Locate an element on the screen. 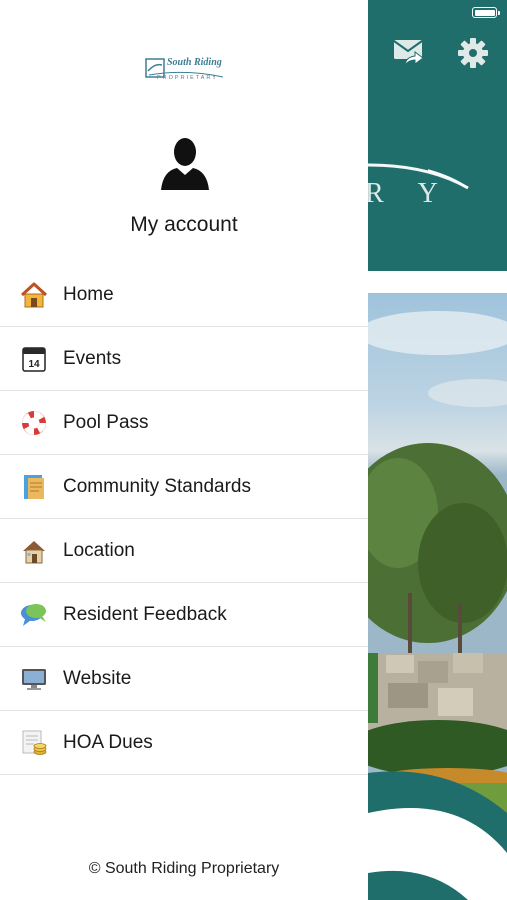  location-house-icon is located at coordinates (34, 551).